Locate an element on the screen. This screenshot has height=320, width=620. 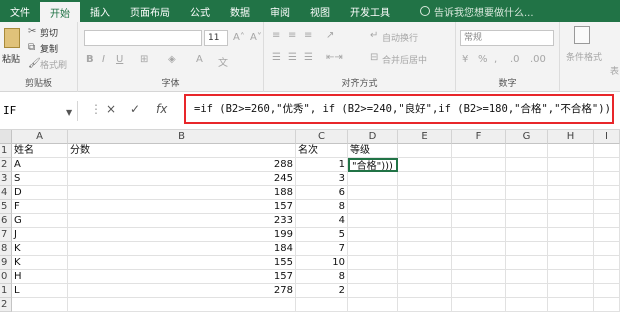
column-header-a: A is located at coordinates (40, 137).